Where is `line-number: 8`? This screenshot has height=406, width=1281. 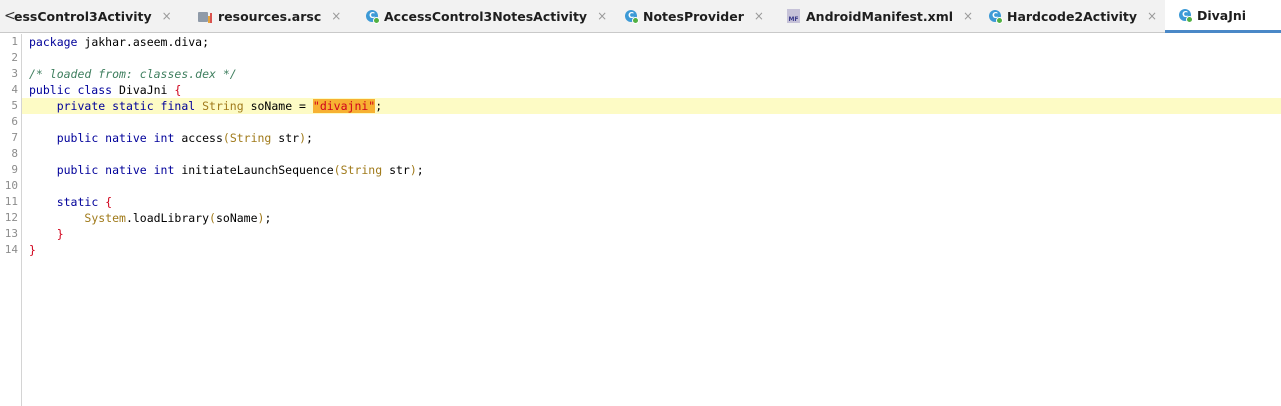 line-number: 8 is located at coordinates (14, 153).